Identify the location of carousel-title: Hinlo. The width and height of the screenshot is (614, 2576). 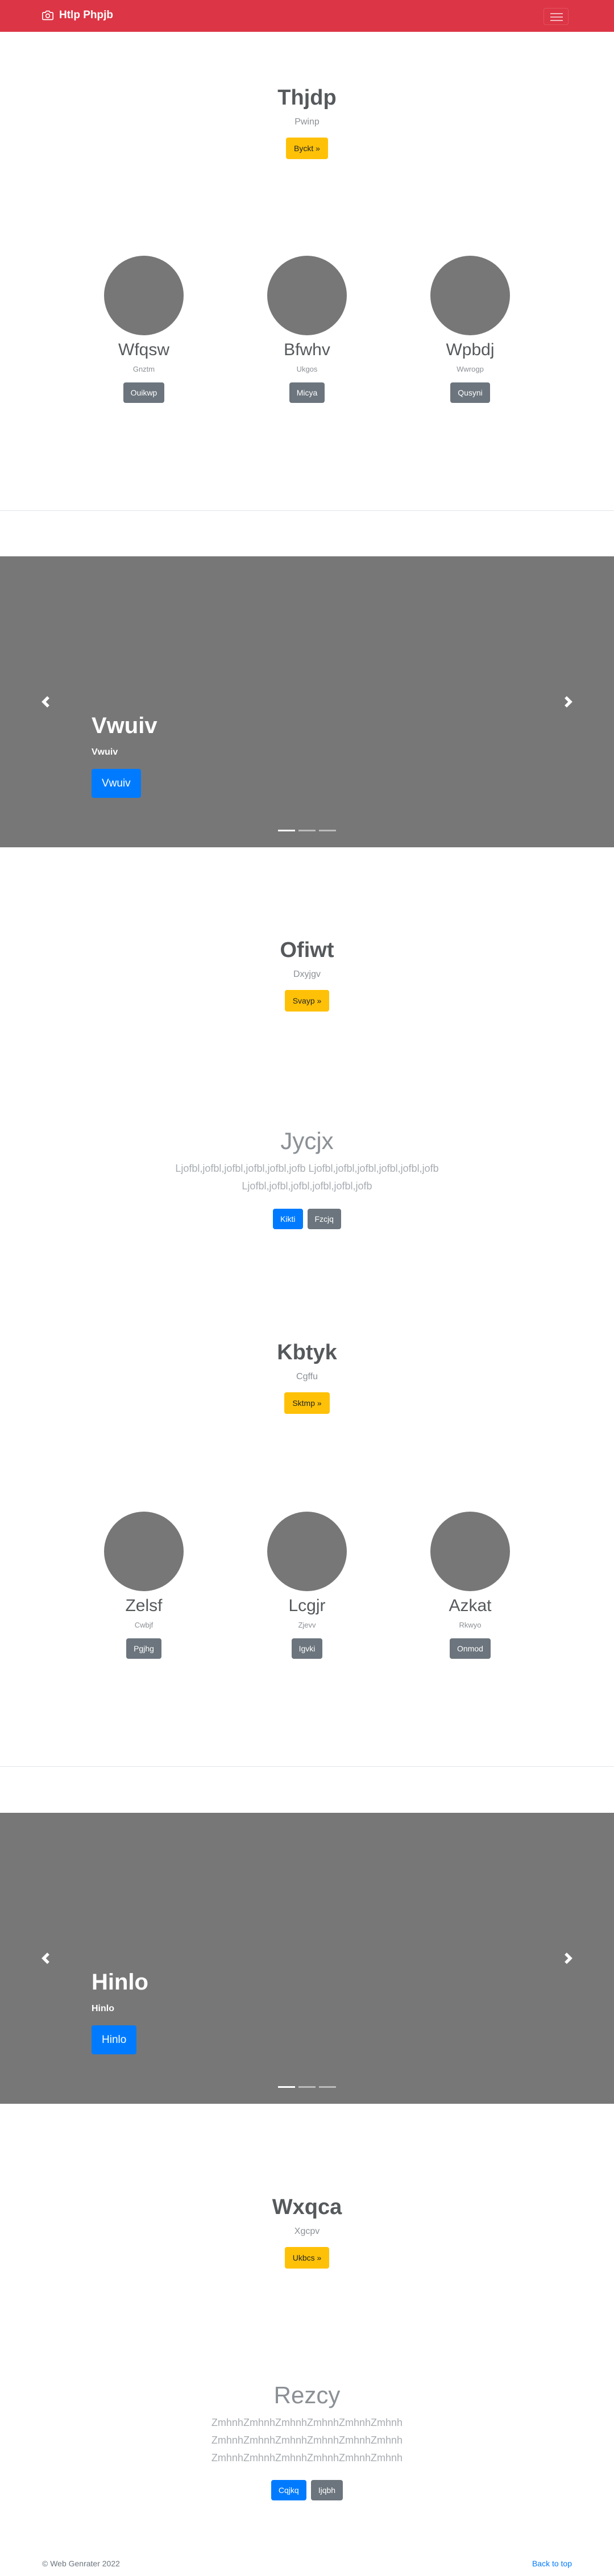
(120, 1982).